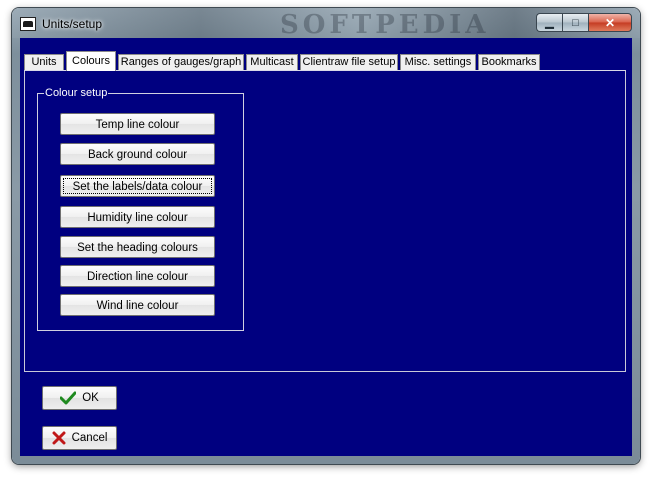  I want to click on cancel-button: Cancel, so click(79, 438).